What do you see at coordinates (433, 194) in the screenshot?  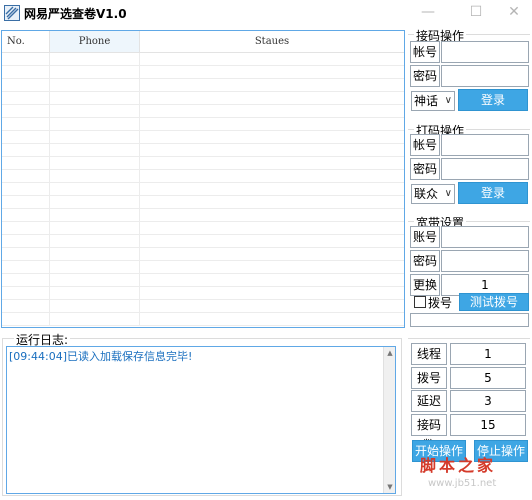 I see `captcha-platform-select: 联众 ∨` at bounding box center [433, 194].